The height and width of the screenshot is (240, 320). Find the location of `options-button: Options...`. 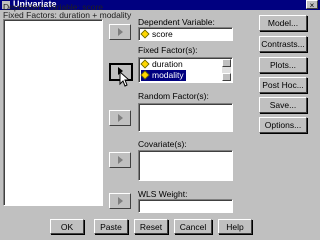

options-button: Options... is located at coordinates (283, 125).